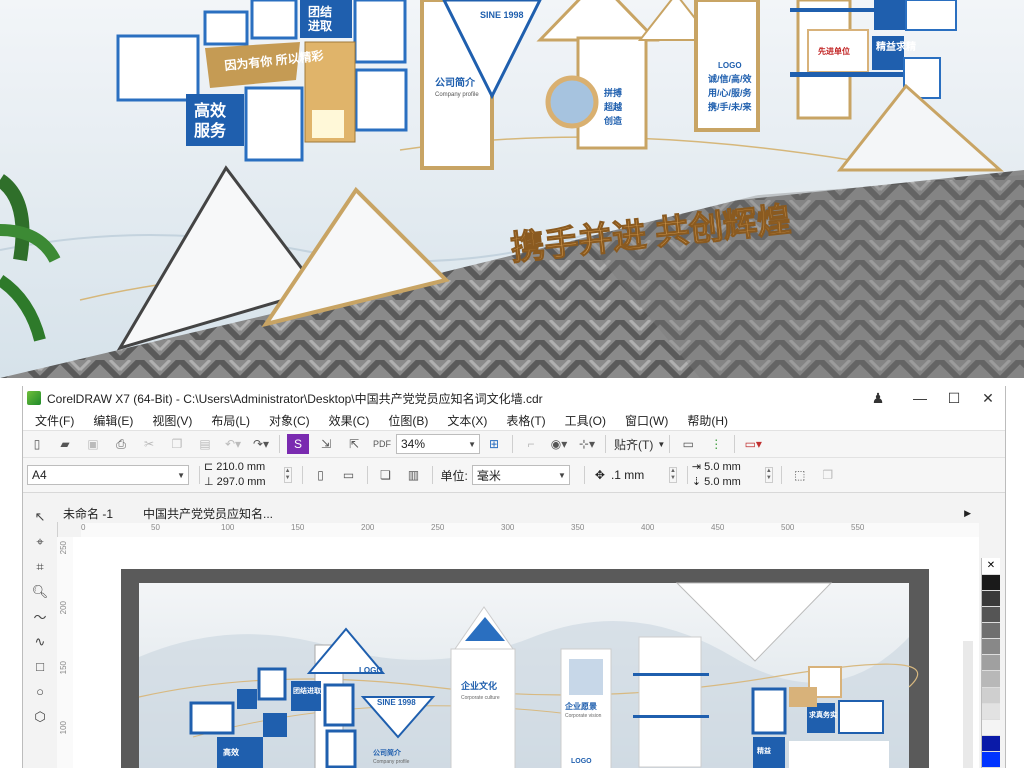  What do you see at coordinates (349, 420) in the screenshot?
I see `menu-effects: 效果(C)` at bounding box center [349, 420].